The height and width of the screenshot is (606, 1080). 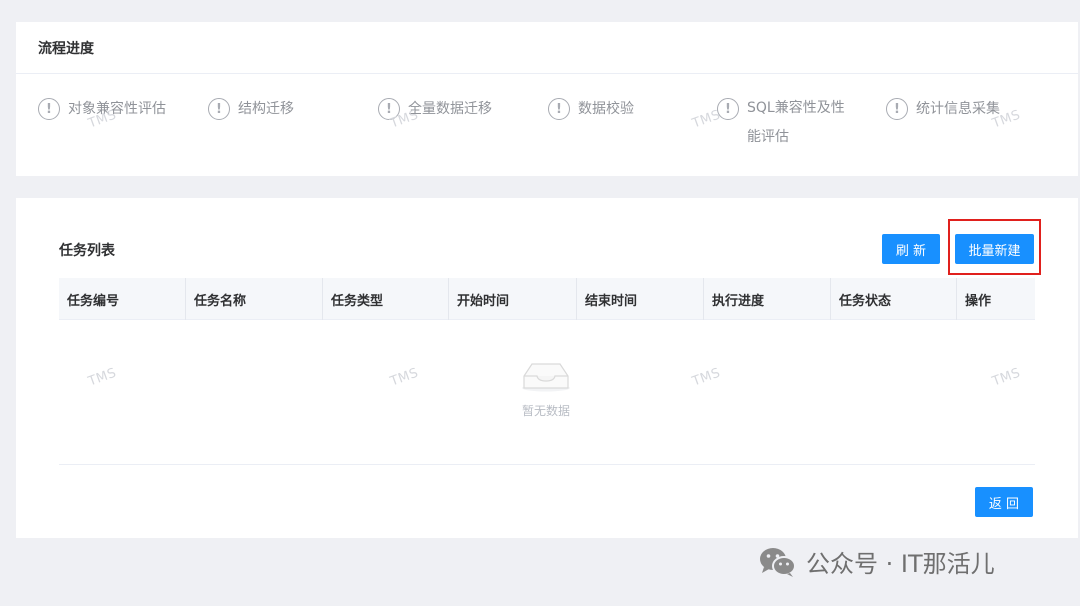 I want to click on step-data-validation: ! 数据校验, so click(x=613, y=109).